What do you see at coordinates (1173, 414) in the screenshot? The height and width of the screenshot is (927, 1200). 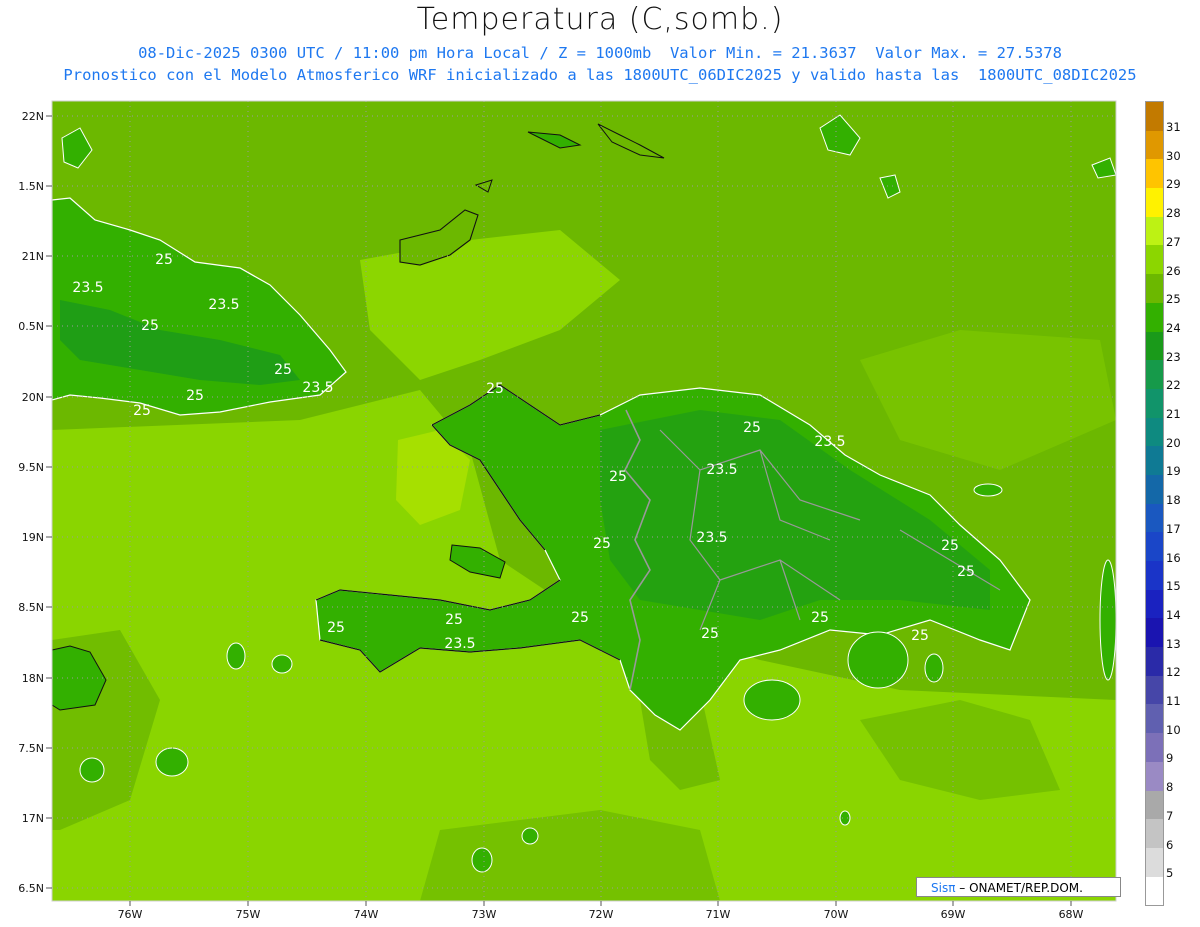 I see `color-scale-label: 21` at bounding box center [1173, 414].